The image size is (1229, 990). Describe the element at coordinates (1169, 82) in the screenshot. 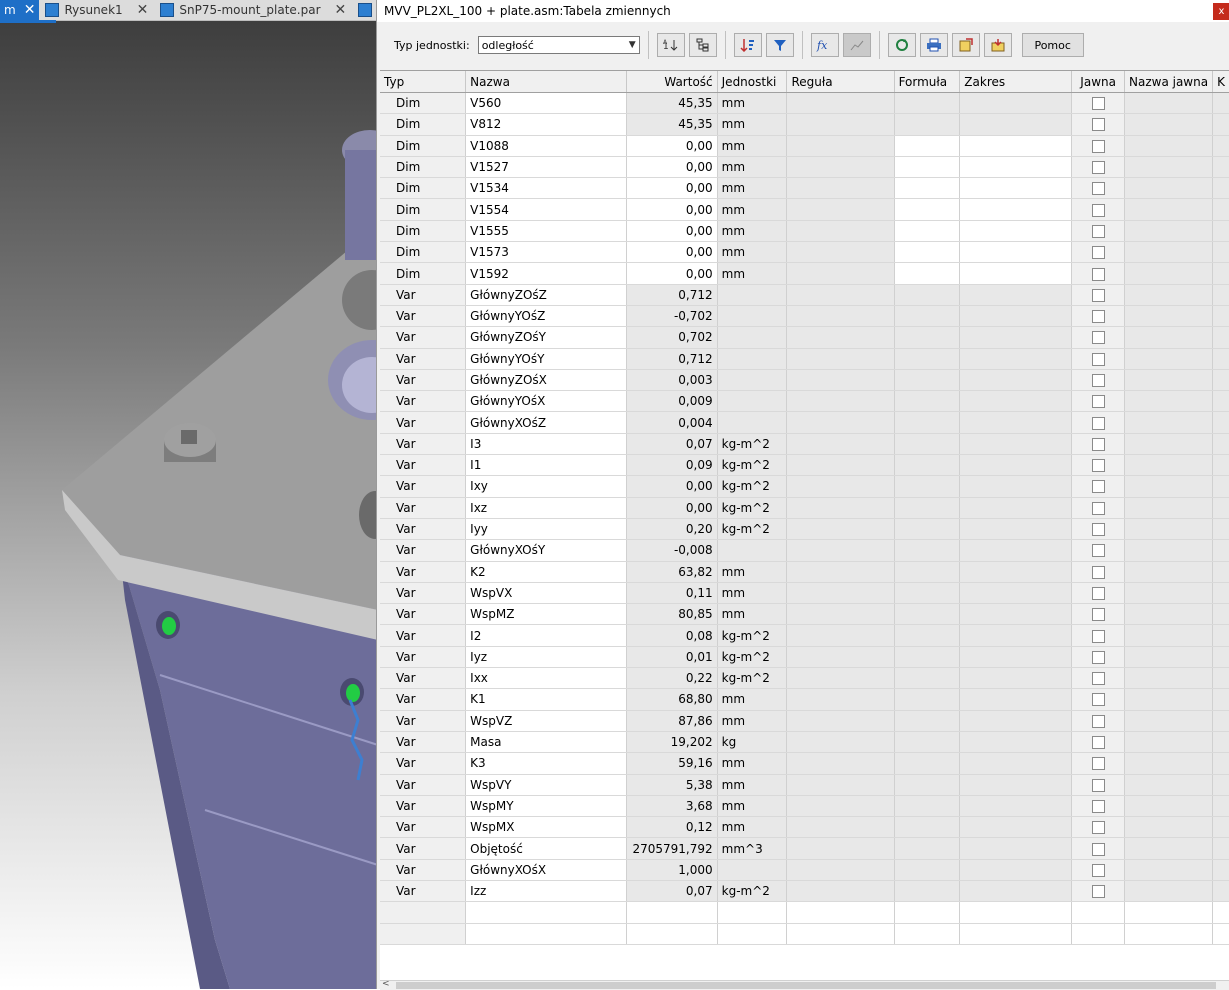

I see `col-header-nazwa-jawna: Nazwa jawna` at that location.